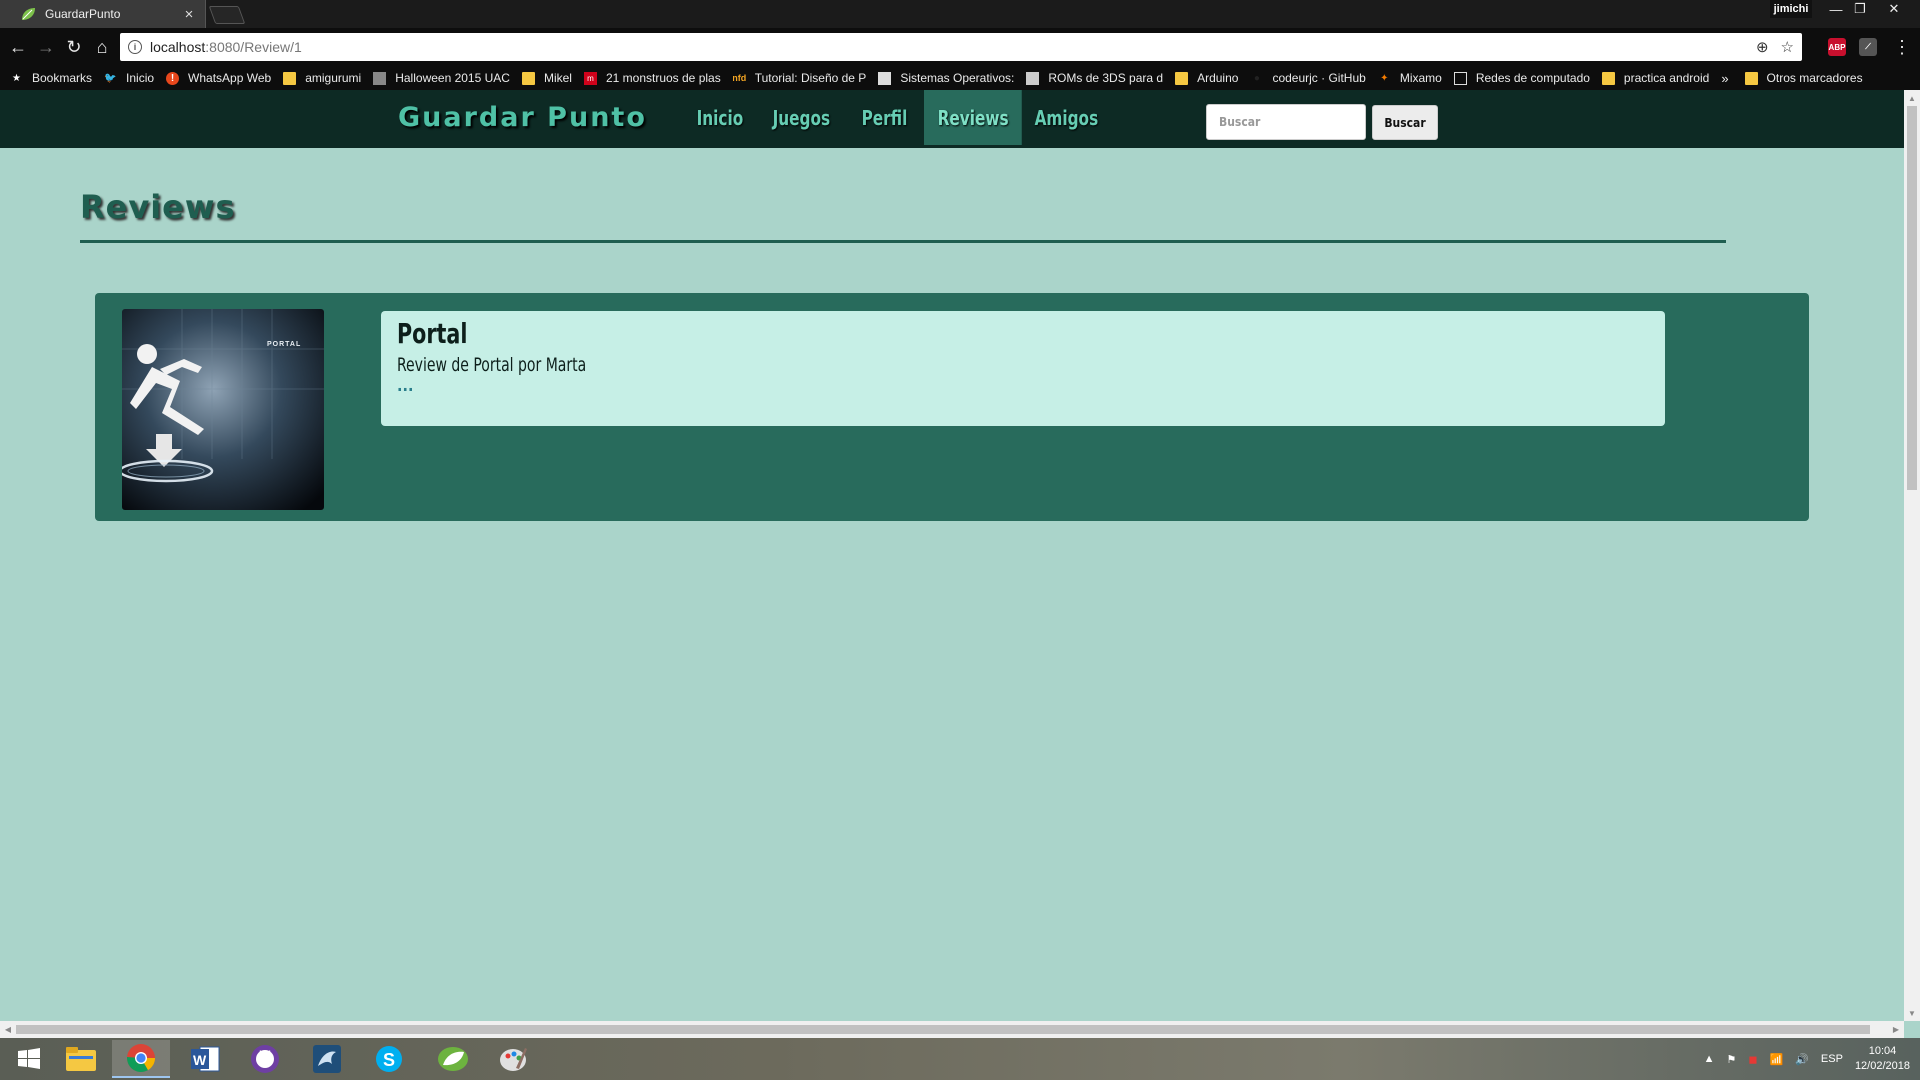 This screenshot has width=1920, height=1080. I want to click on restore-icon: ❐, so click(1860, 9).